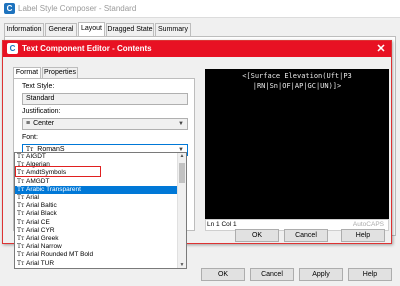 This screenshot has height=286, width=400. What do you see at coordinates (53, 189) in the screenshot?
I see `font-name: Arabic Transparent` at bounding box center [53, 189].